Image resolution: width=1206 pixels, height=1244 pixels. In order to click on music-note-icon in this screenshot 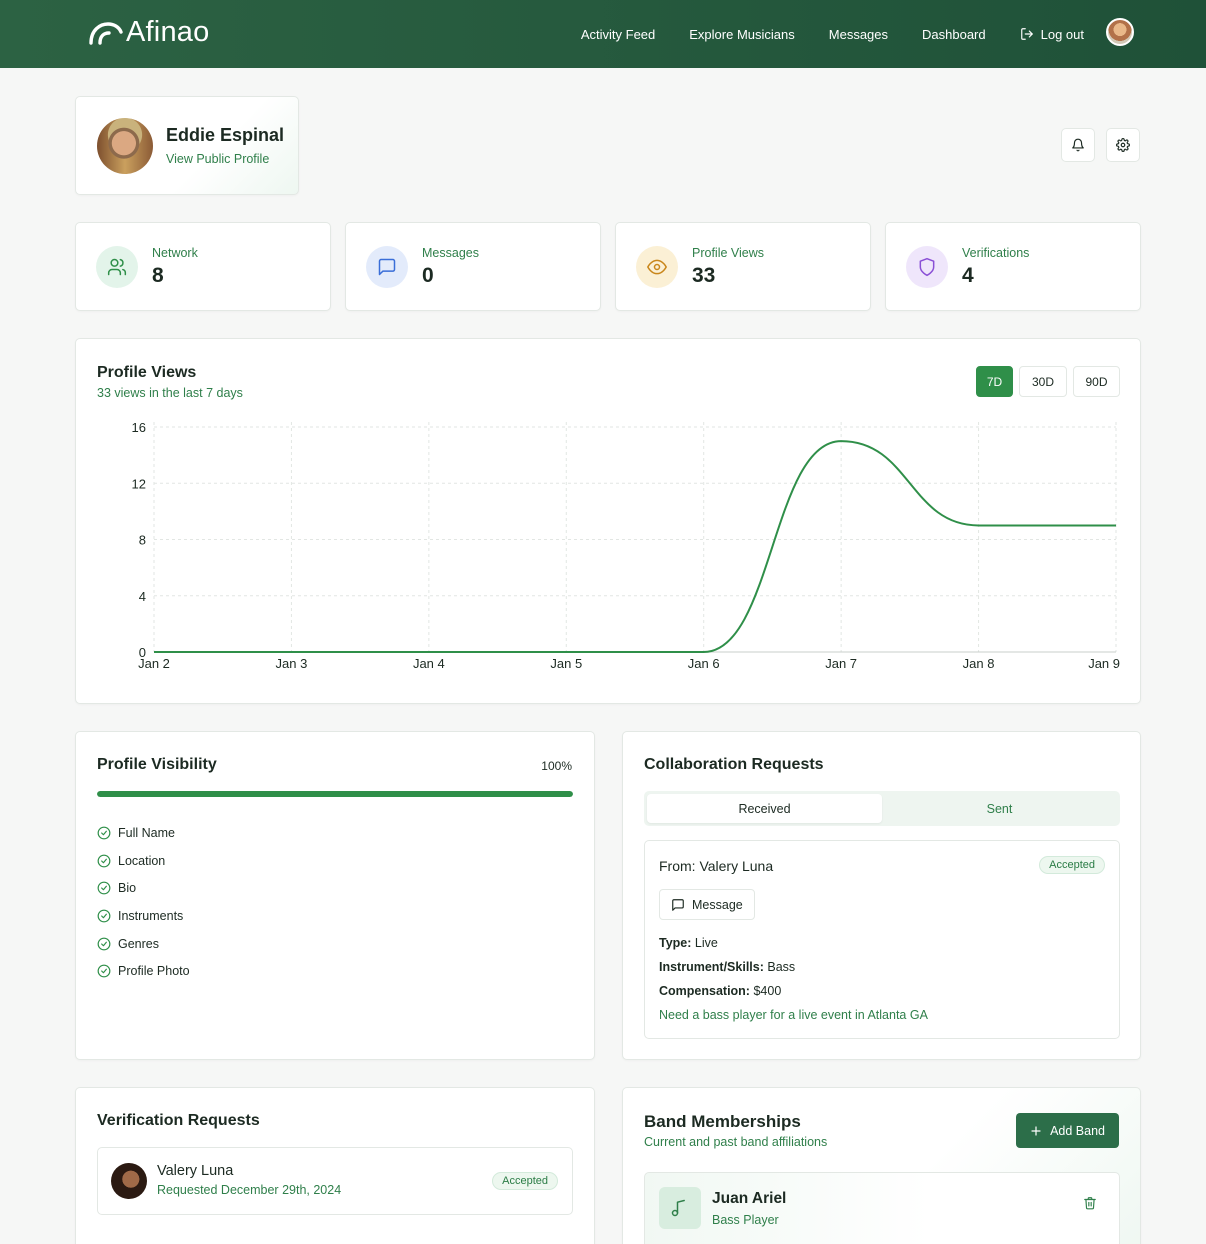, I will do `click(678, 1208)`.